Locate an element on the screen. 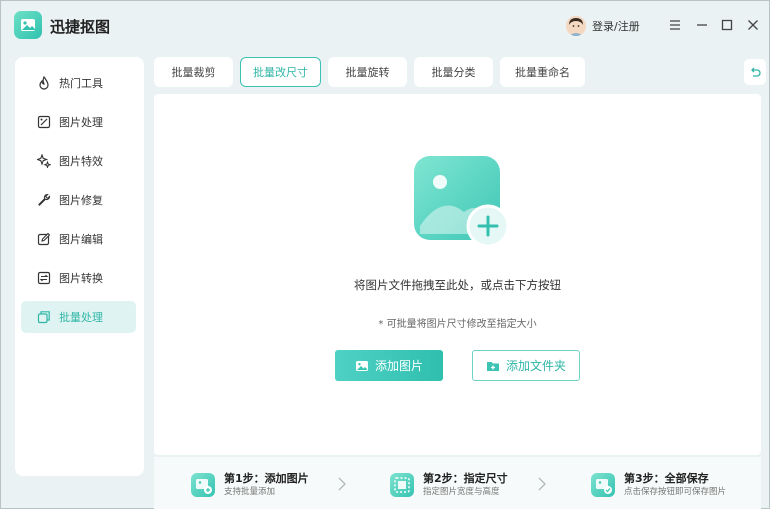 Image resolution: width=770 pixels, height=509 pixels. step-desc: 支持批量添加 is located at coordinates (250, 491).